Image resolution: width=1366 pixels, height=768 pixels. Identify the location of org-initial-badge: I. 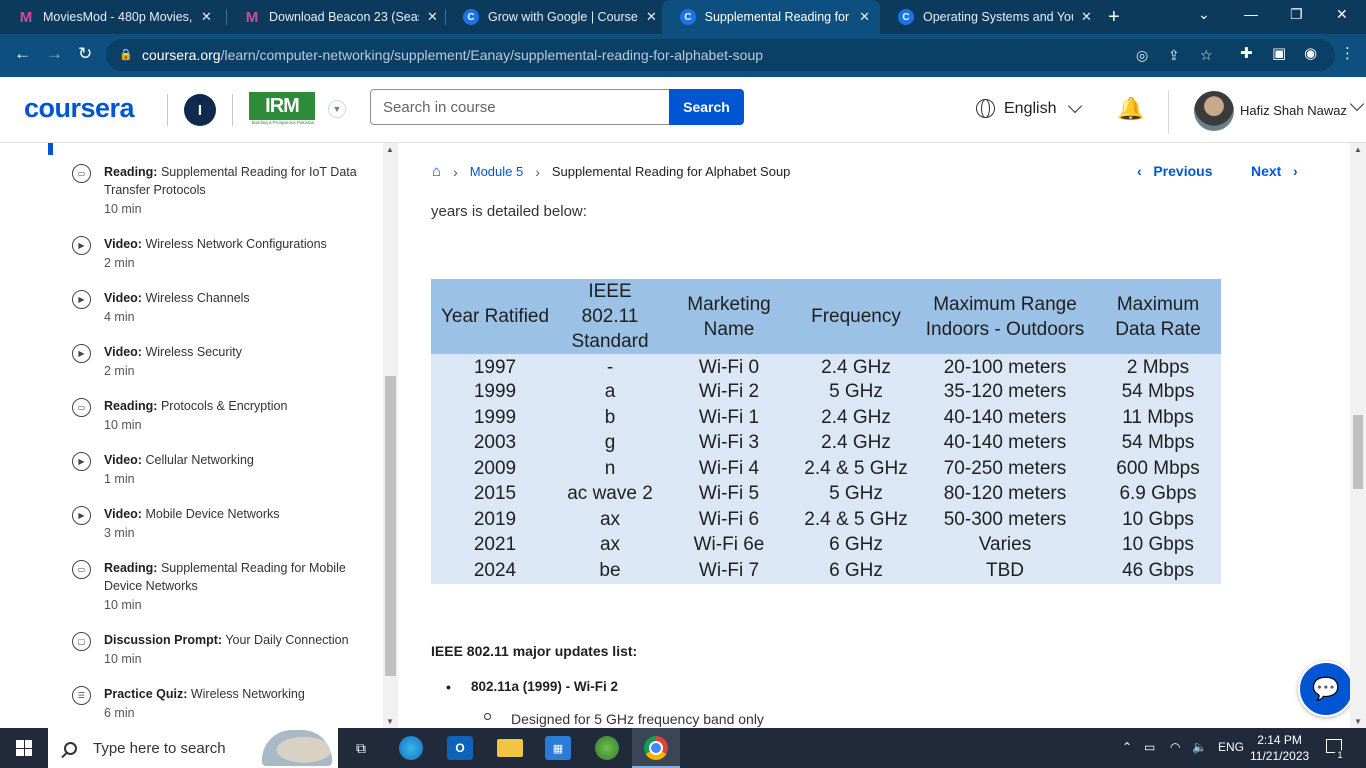
(200, 110).